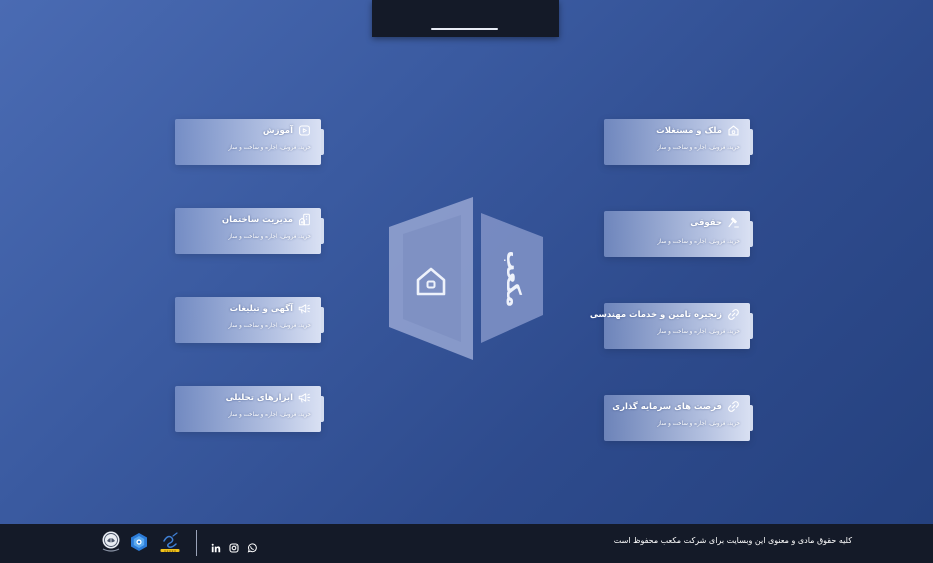  What do you see at coordinates (249, 142) in the screenshot?
I see `card-education: آموزش خرید، فروش، اجاره و ساخت و ساز` at bounding box center [249, 142].